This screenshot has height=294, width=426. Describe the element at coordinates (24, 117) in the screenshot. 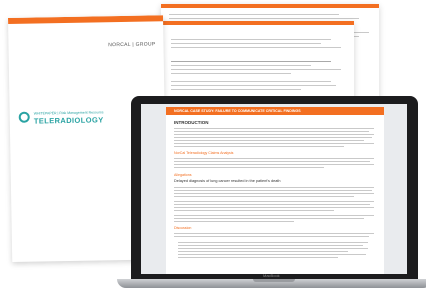

I see `cover-logo-icon` at that location.